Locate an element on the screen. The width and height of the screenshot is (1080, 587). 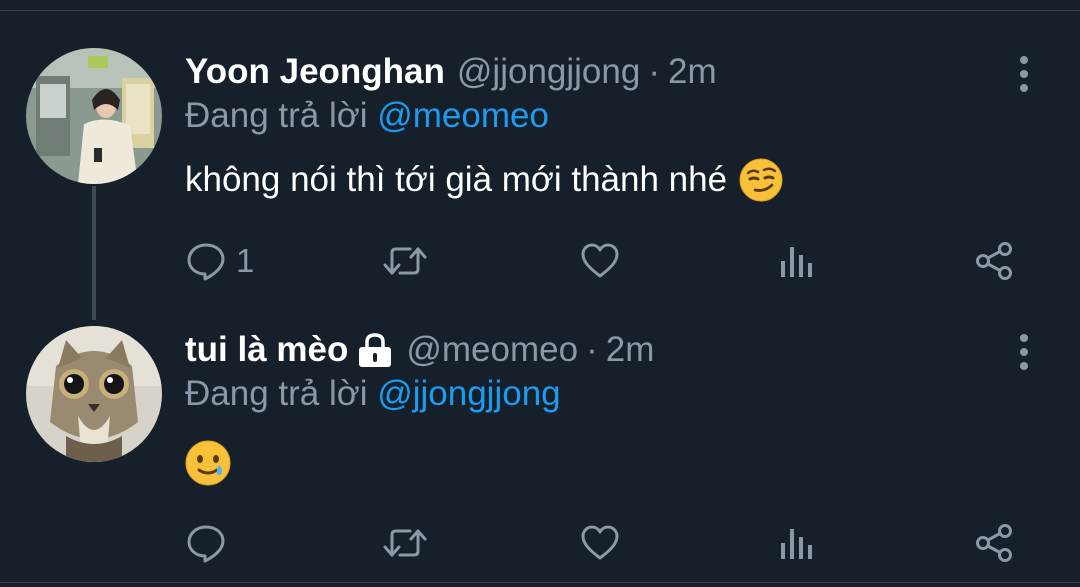
tweet-header: tui là mèo @meomeo · 2m is located at coordinates (419, 350).